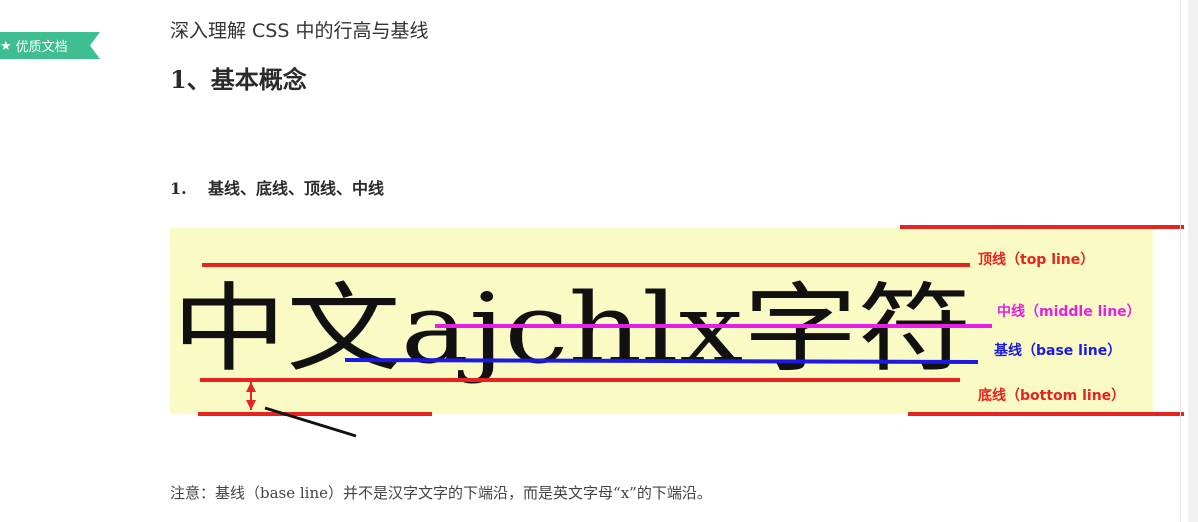  I want to click on base-line, so click(661, 361).